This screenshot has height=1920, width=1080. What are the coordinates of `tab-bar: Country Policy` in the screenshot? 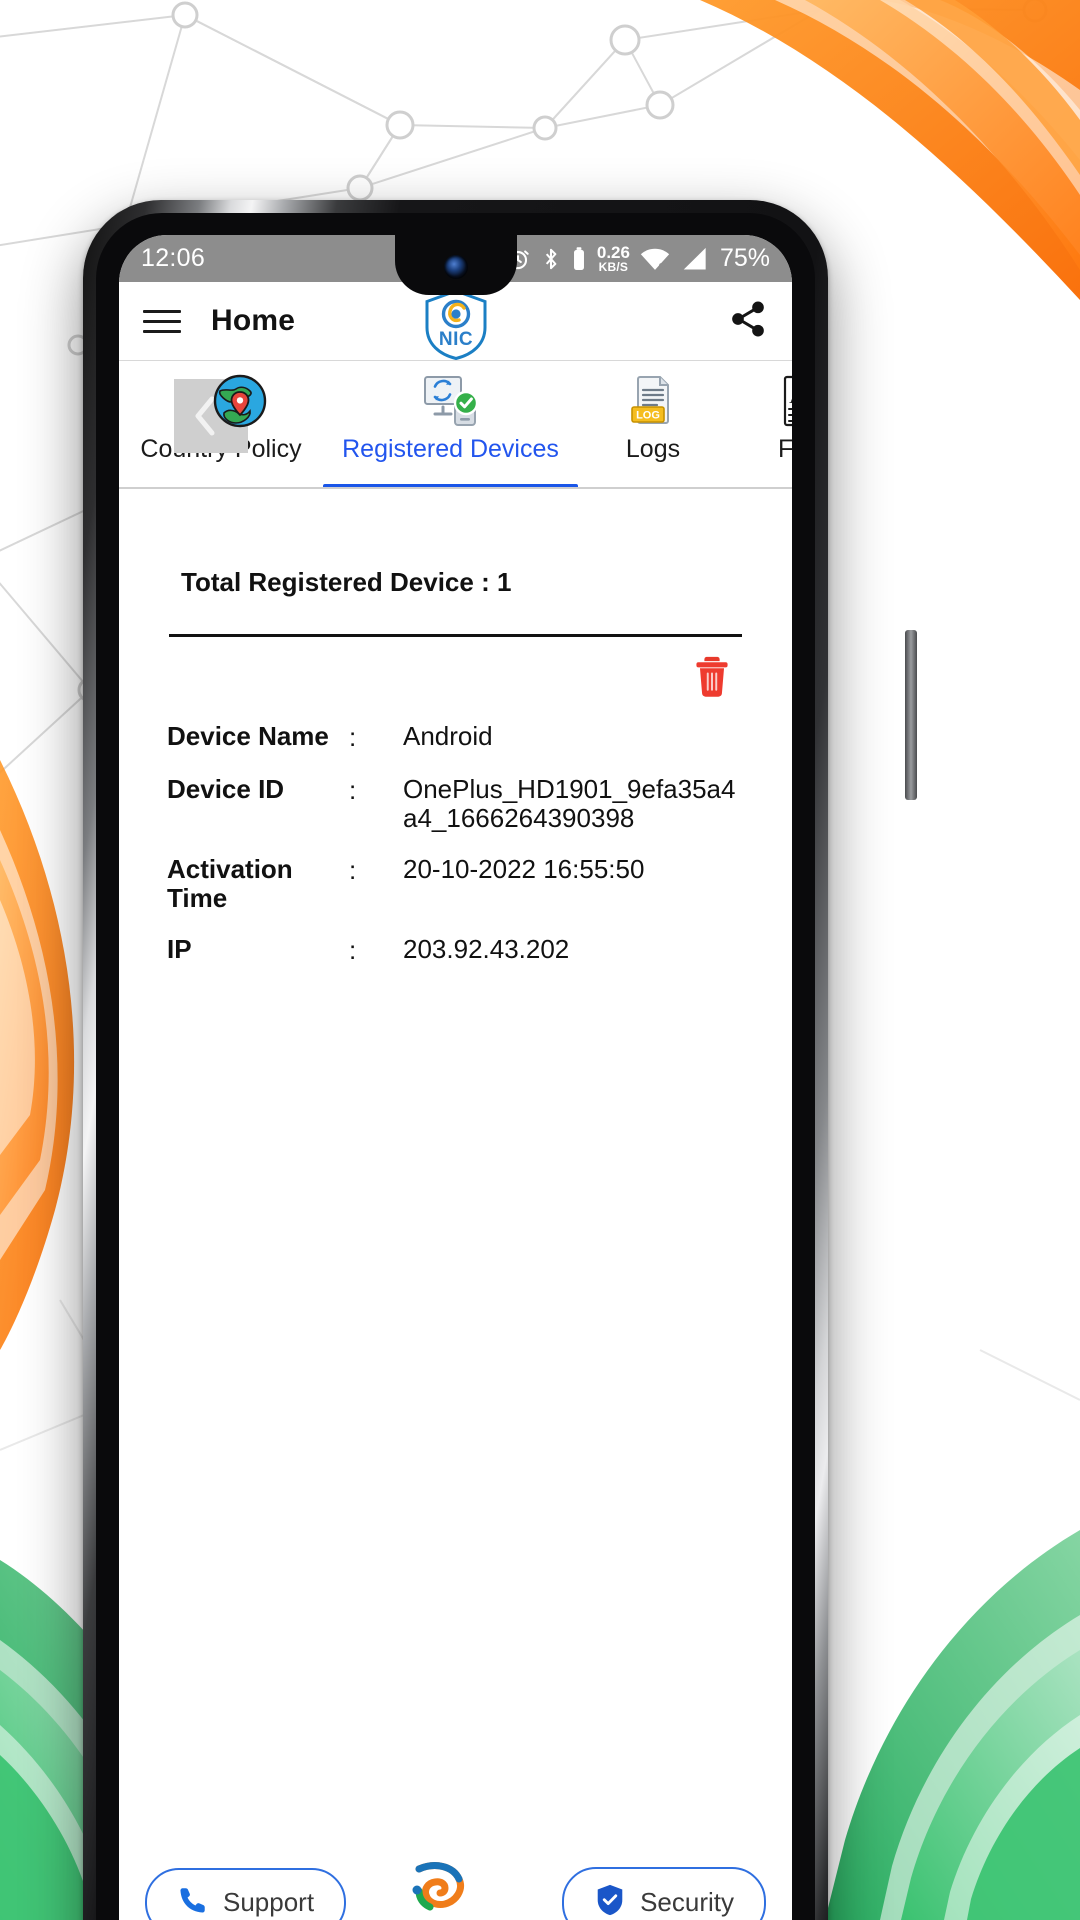 It's located at (455, 425).